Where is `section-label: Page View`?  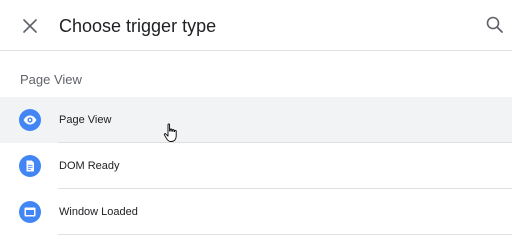 section-label: Page View is located at coordinates (51, 79).